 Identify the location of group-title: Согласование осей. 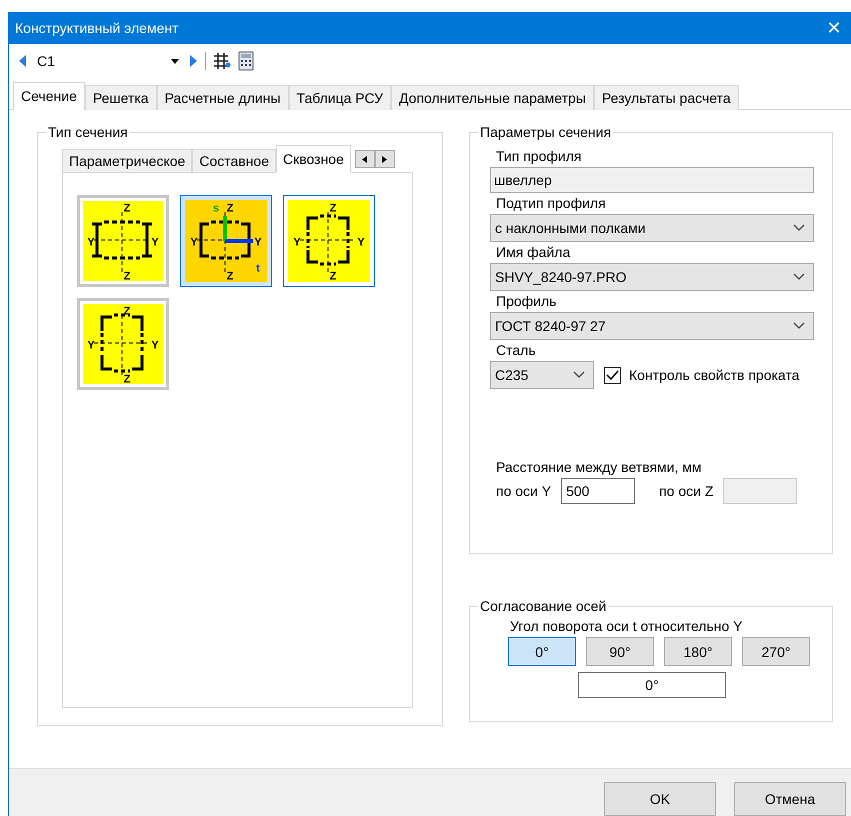
(543, 606).